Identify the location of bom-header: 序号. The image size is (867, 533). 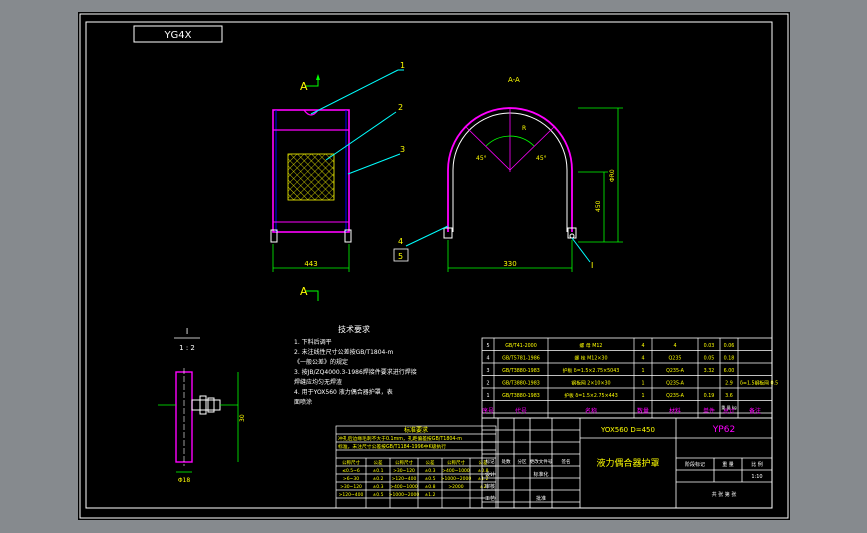
(488, 411).